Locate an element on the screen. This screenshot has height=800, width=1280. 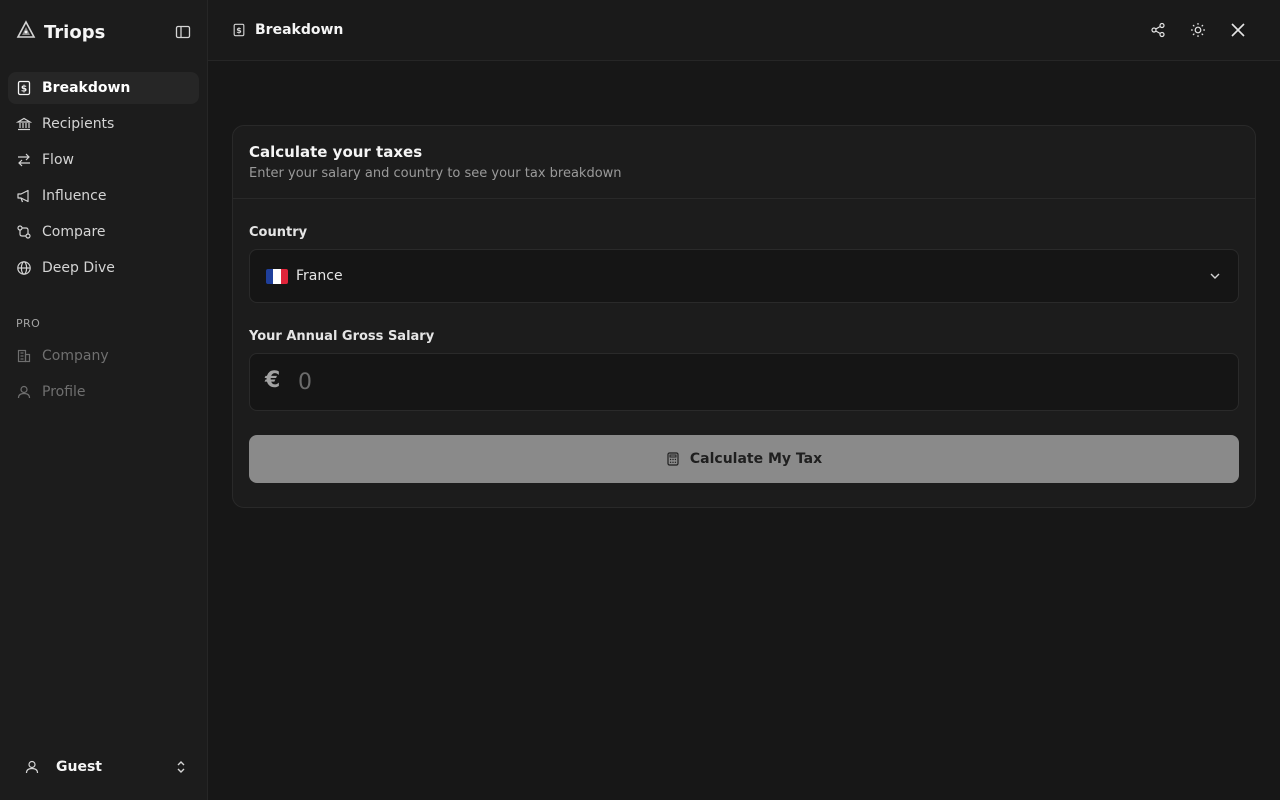
france-flag-icon is located at coordinates (277, 276).